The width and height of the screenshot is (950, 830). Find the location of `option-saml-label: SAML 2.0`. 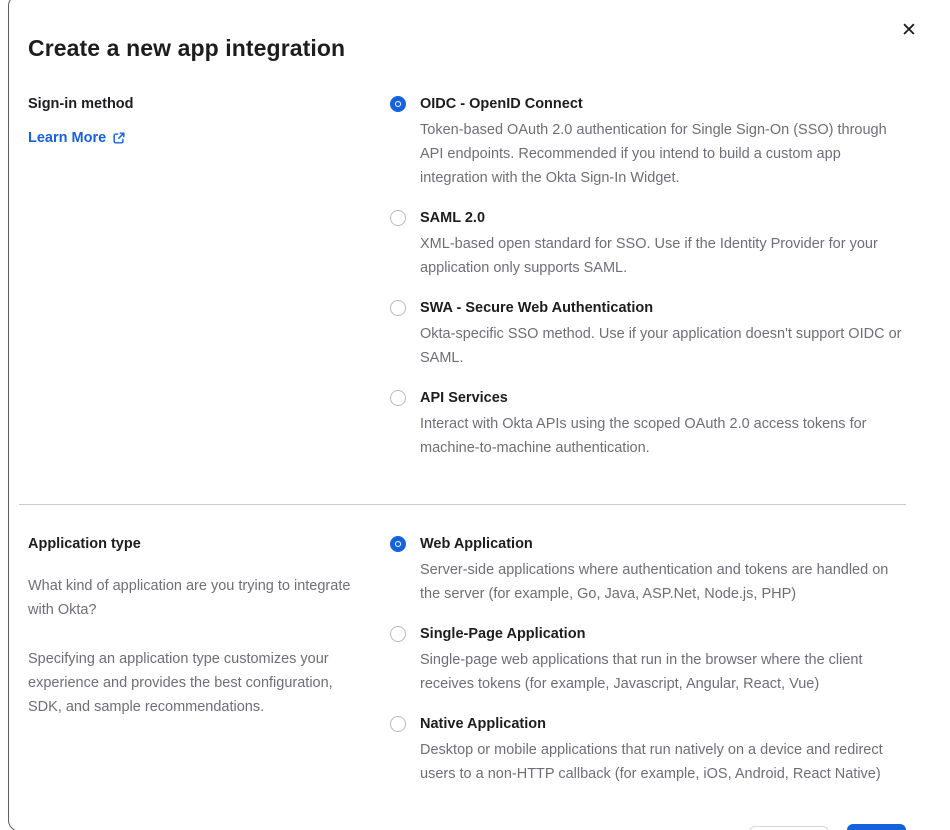

option-saml-label: SAML 2.0 is located at coordinates (453, 218).